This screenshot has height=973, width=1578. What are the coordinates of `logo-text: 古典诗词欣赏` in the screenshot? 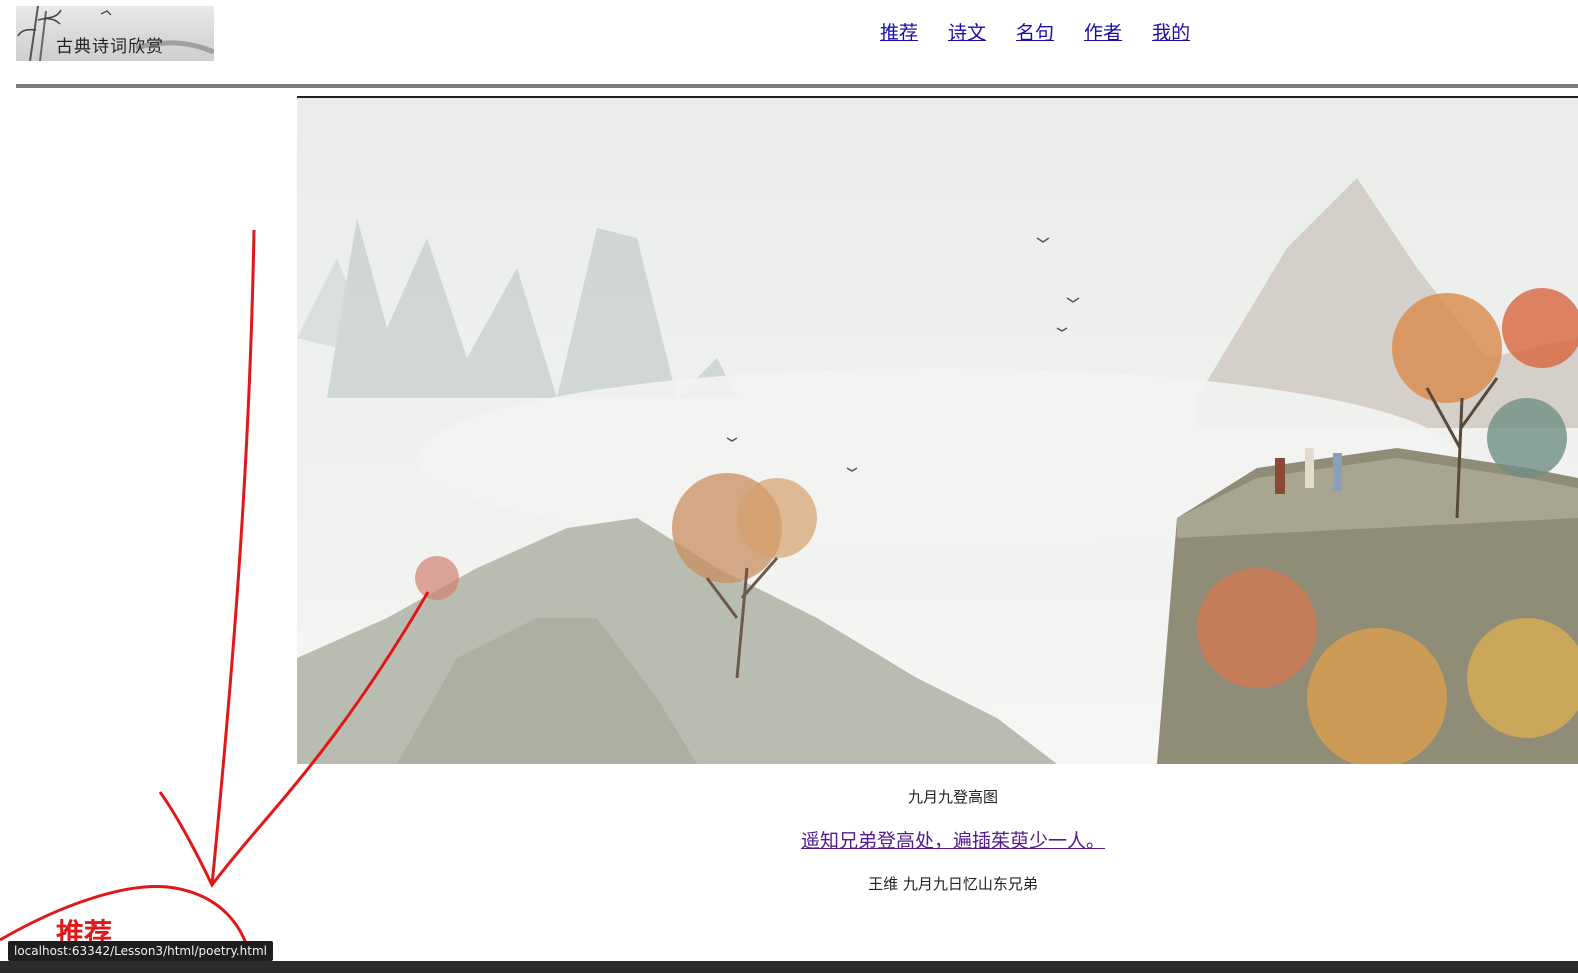 It's located at (110, 47).